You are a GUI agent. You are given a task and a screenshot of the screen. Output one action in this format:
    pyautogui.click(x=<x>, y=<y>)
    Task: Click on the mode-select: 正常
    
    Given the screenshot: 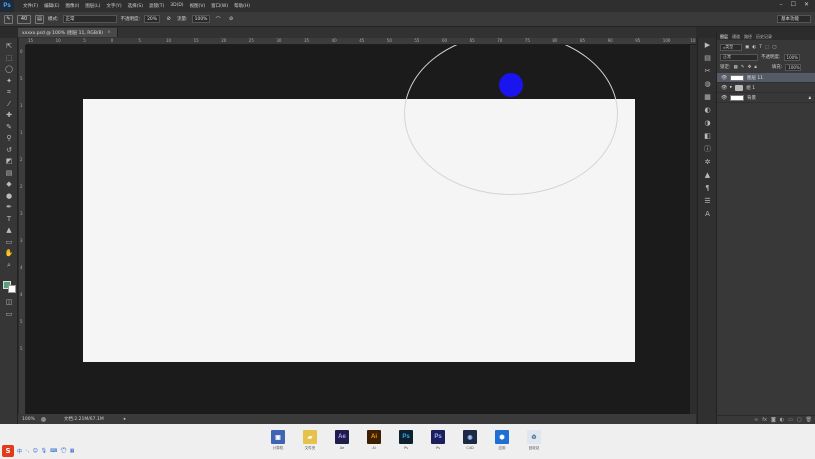 What is the action you would take?
    pyautogui.click(x=89, y=19)
    